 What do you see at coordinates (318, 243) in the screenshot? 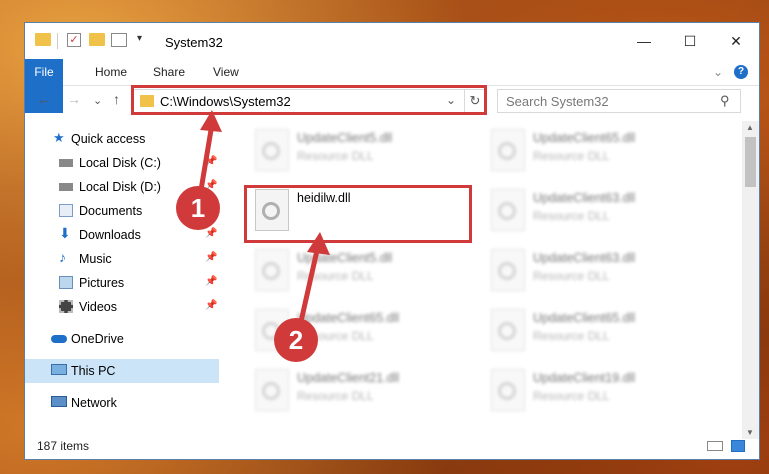
I see `arrow-2-head` at bounding box center [318, 243].